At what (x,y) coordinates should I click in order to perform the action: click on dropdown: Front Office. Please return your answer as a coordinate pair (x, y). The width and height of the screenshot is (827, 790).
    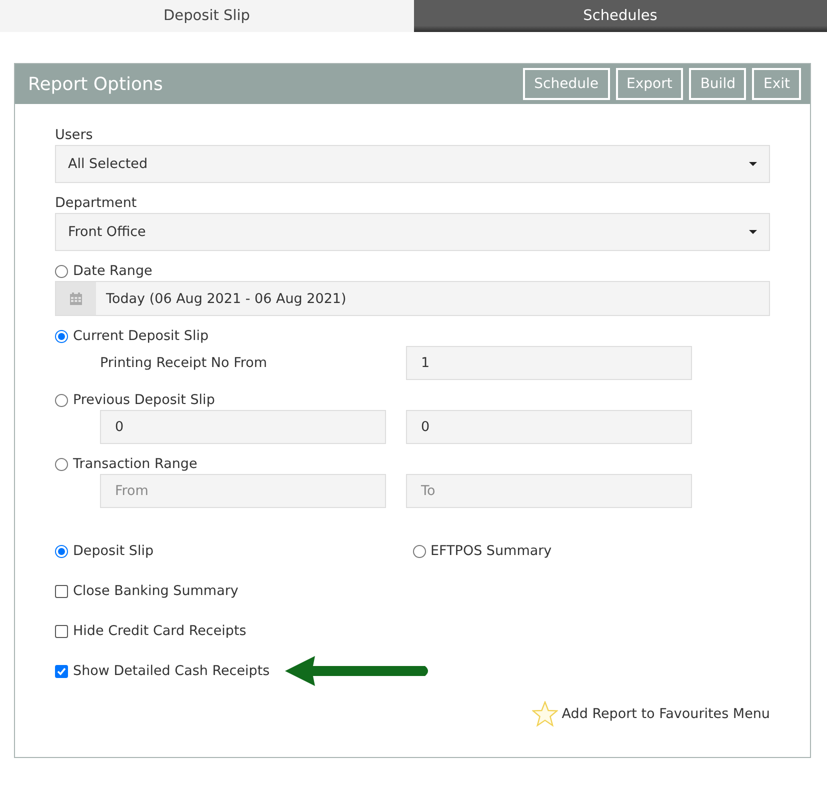
    Looking at the image, I should click on (412, 232).